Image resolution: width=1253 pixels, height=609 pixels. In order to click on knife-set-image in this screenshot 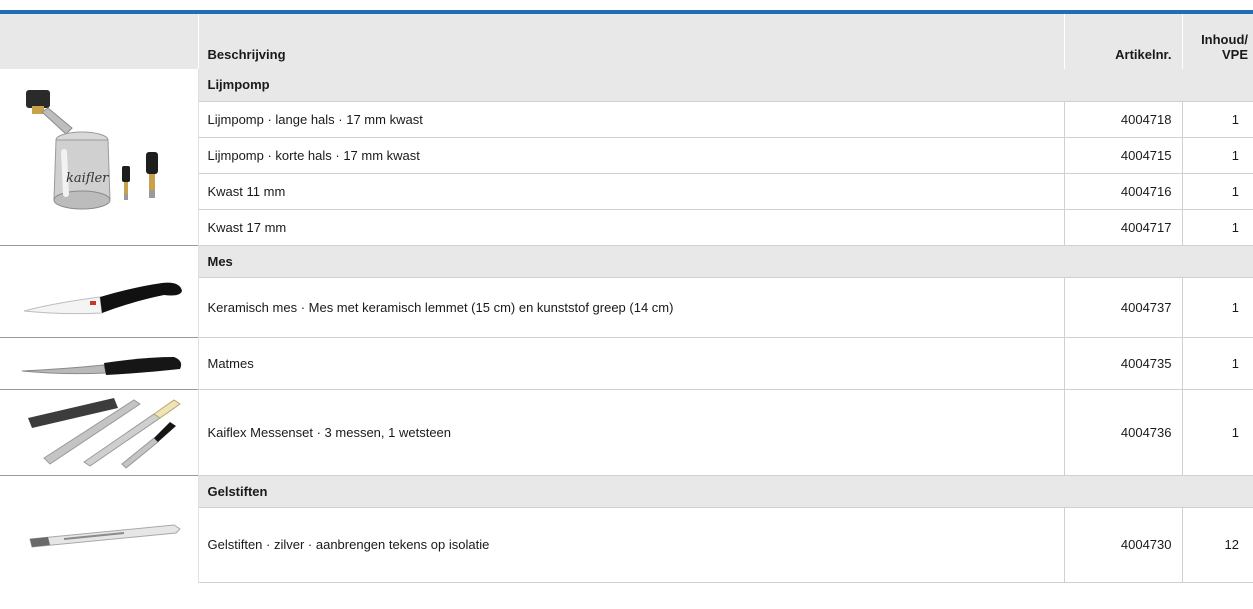, I will do `click(99, 431)`.